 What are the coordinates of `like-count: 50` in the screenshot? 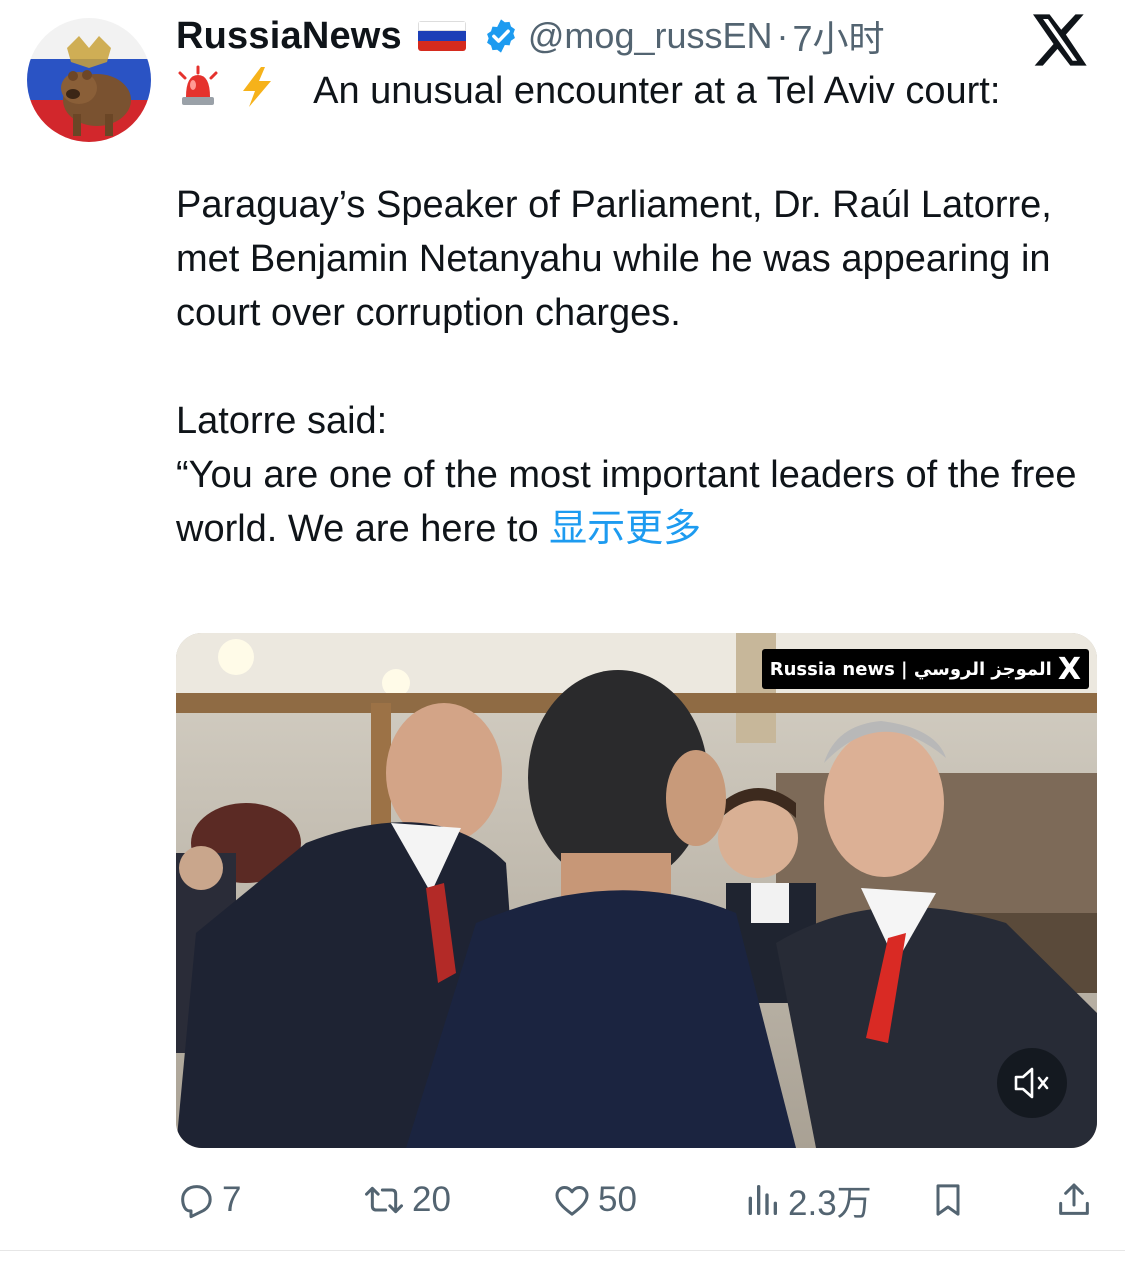 It's located at (617, 1199).